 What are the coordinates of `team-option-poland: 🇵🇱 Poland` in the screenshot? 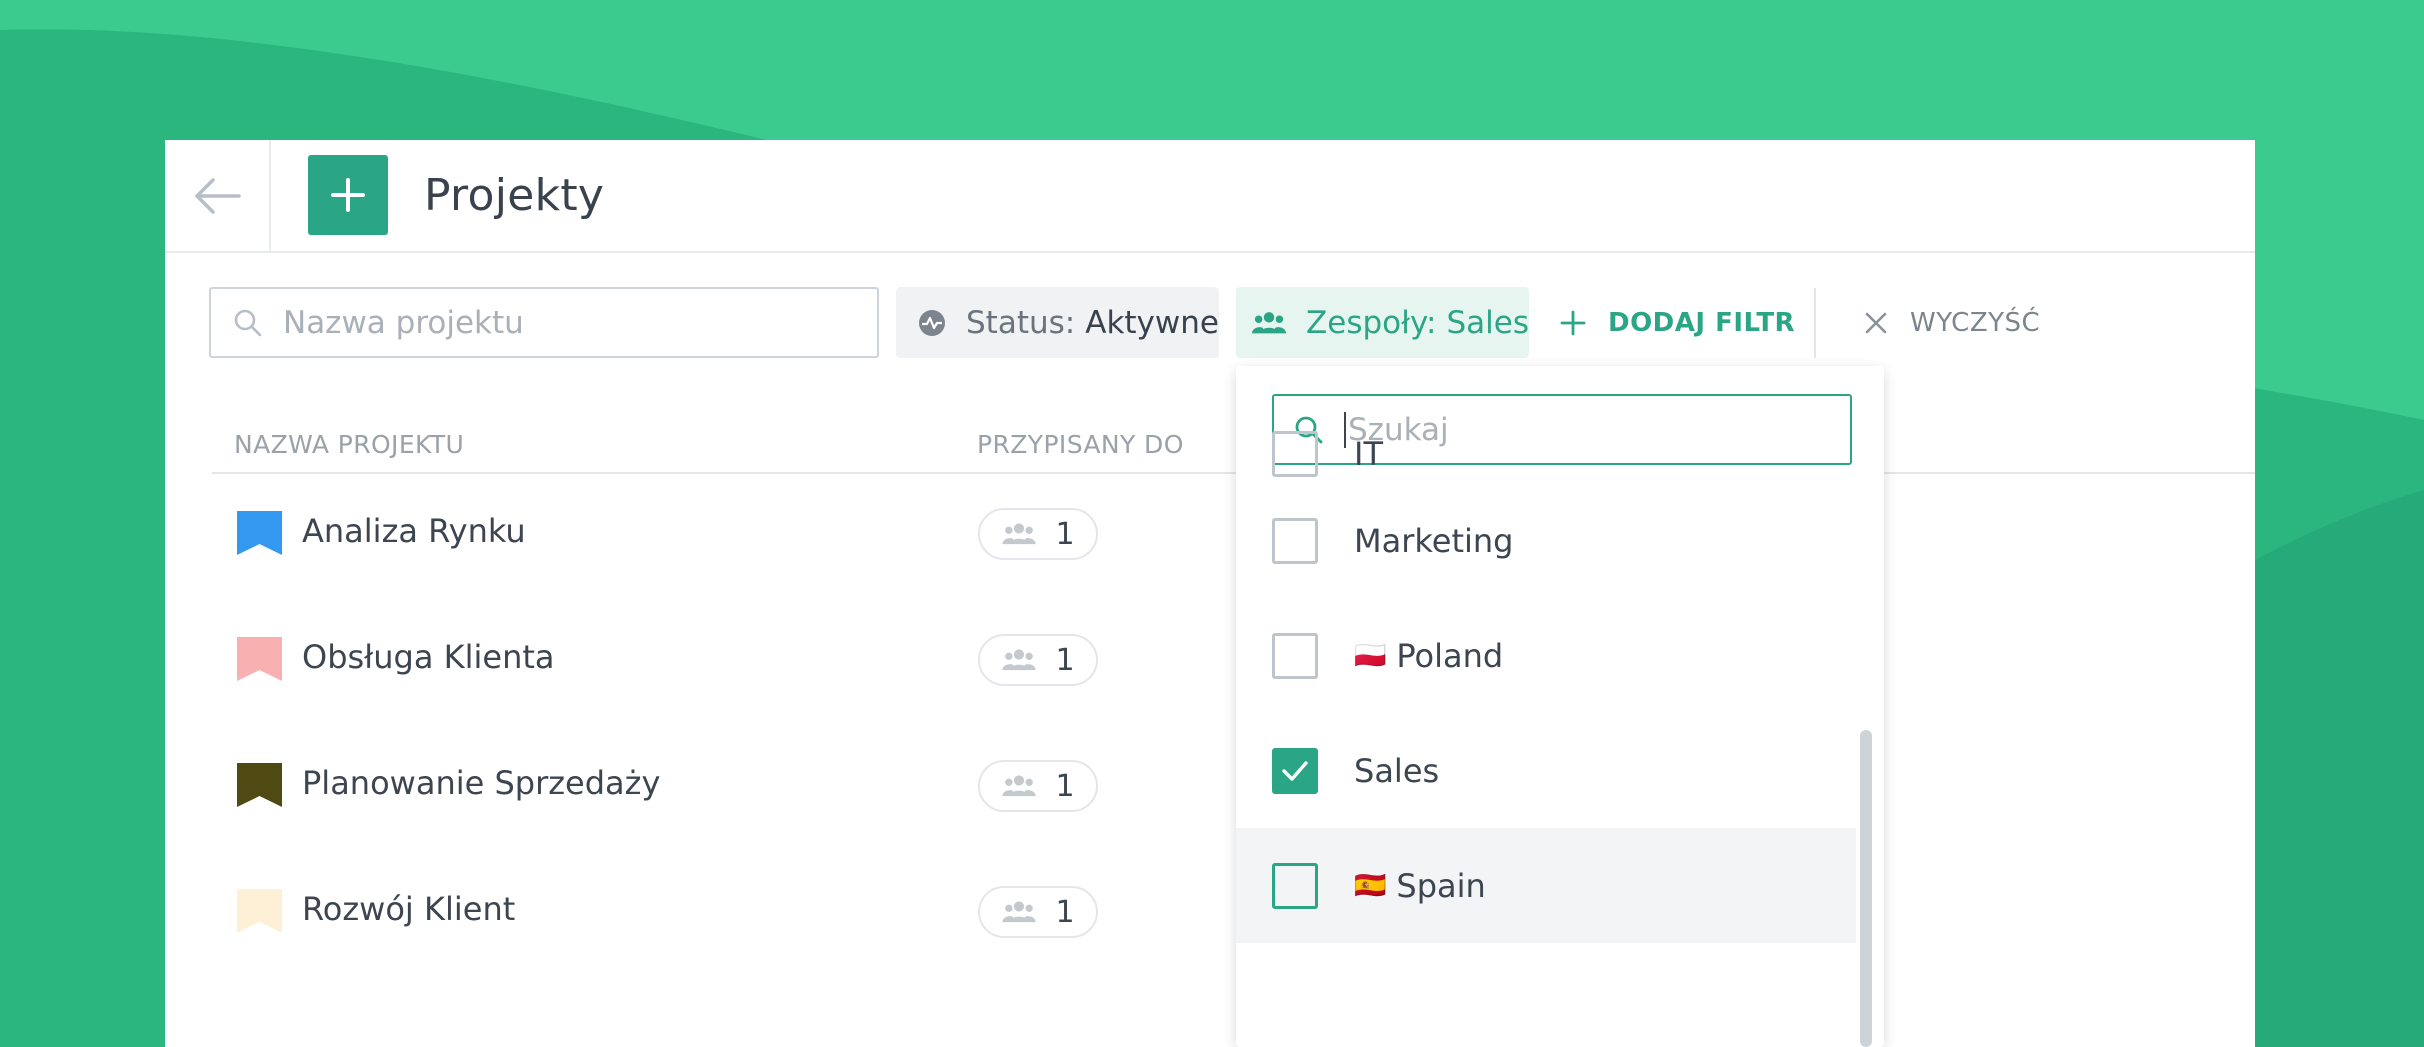 It's located at (1546, 655).